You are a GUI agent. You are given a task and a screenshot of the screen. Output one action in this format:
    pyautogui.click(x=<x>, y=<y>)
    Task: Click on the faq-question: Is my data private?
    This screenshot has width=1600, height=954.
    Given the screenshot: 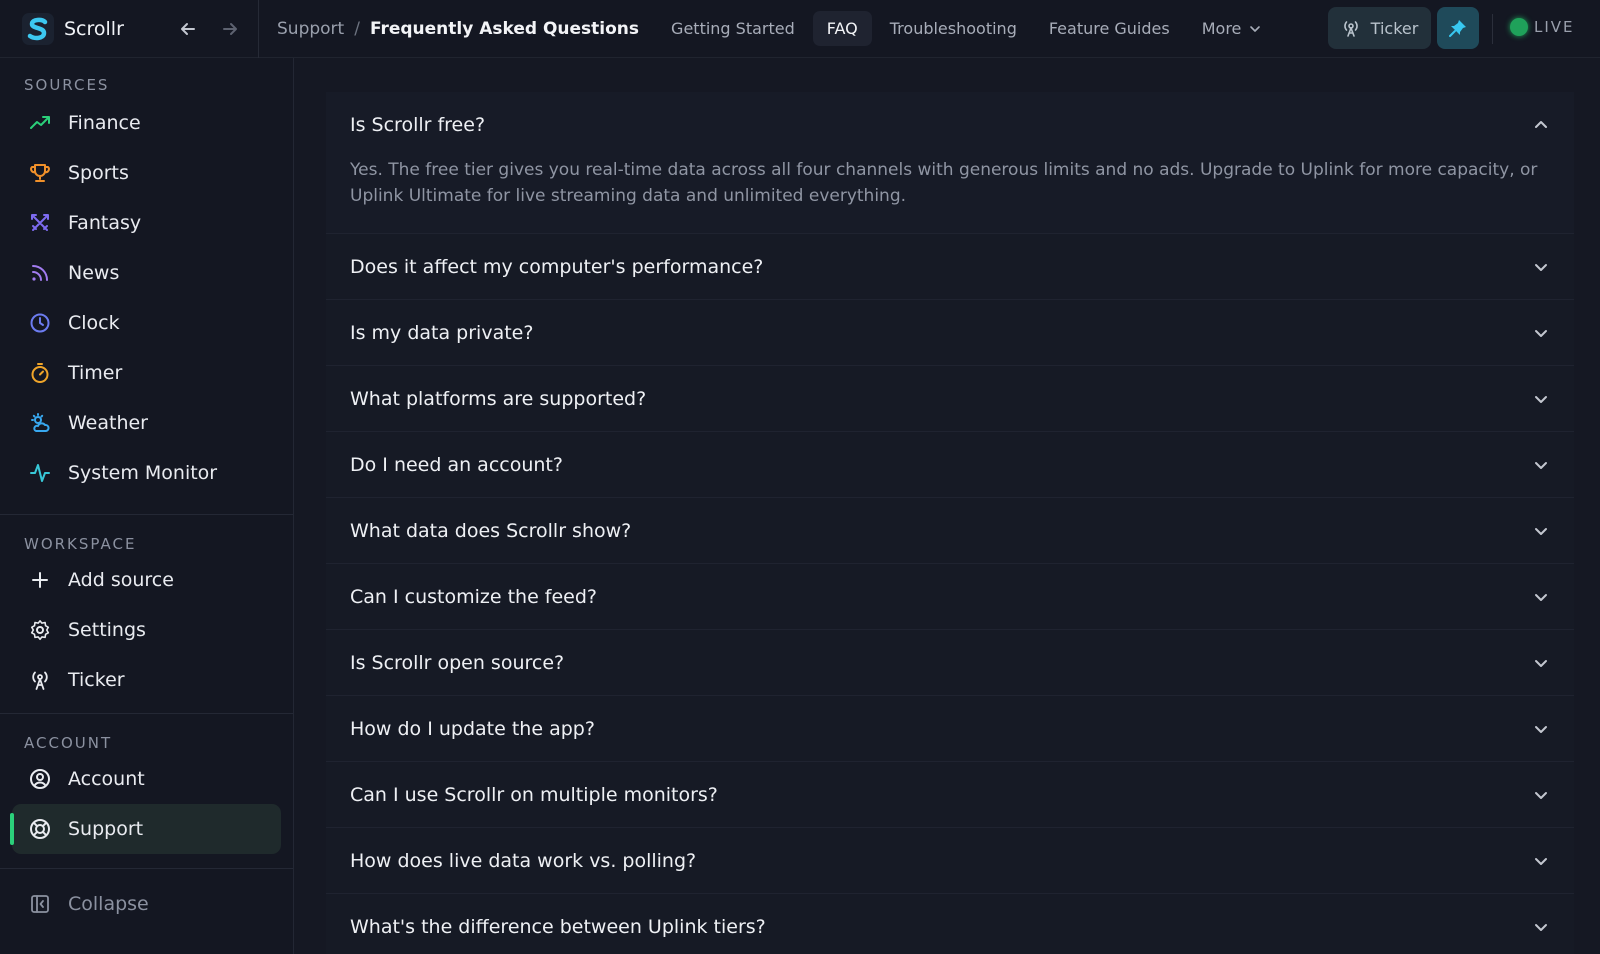 What is the action you would take?
    pyautogui.click(x=442, y=332)
    